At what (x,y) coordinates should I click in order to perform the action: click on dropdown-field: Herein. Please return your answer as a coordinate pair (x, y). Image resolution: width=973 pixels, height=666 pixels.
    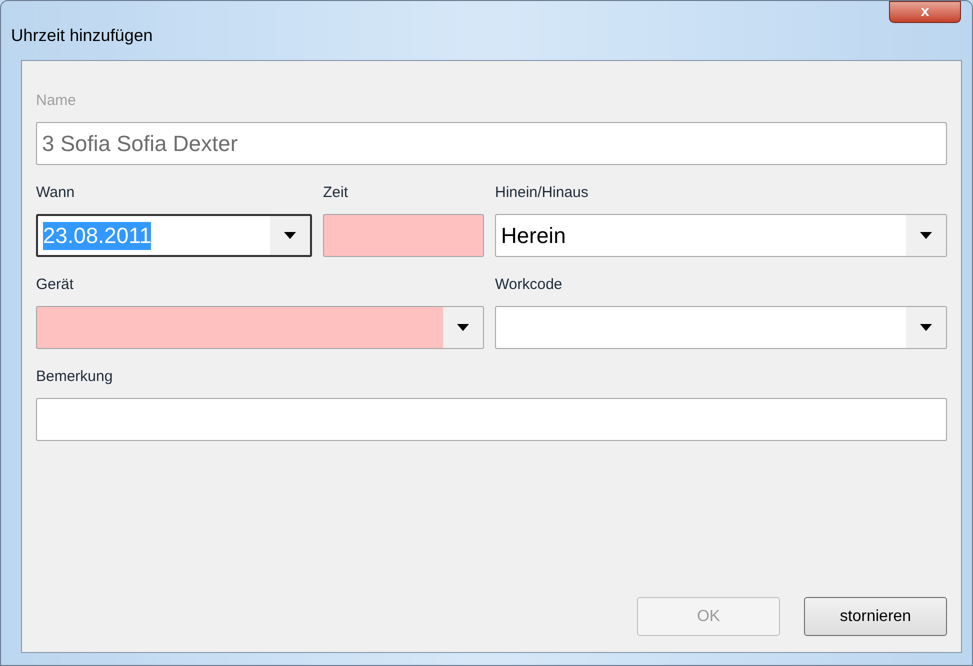
    Looking at the image, I should click on (721, 235).